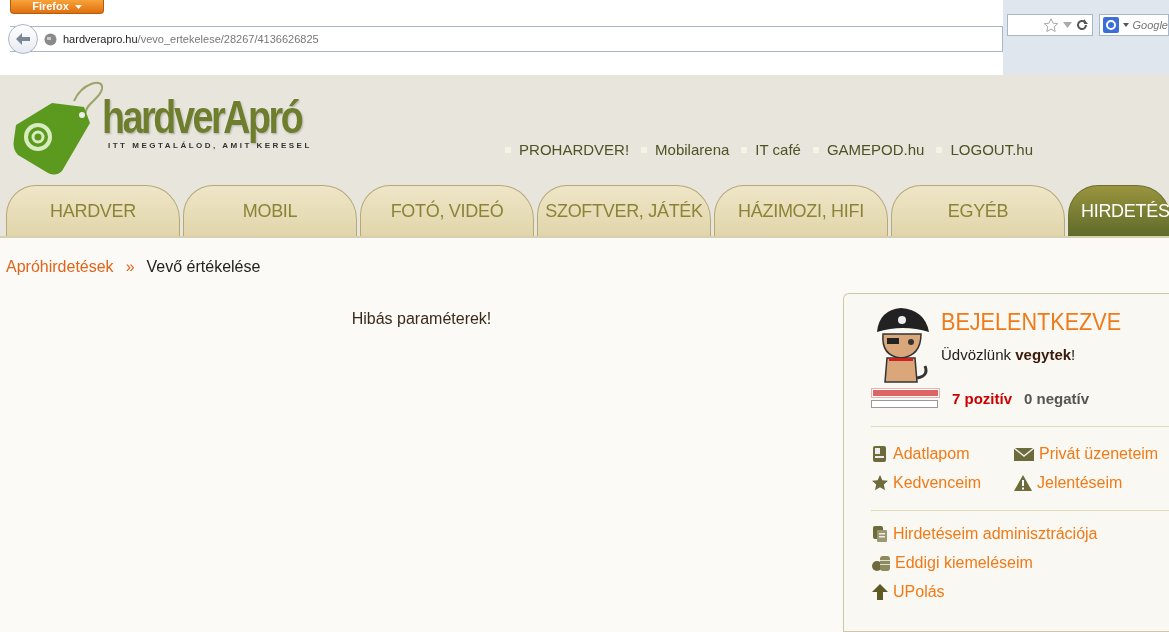 The image size is (1169, 632). Describe the element at coordinates (60, 267) in the screenshot. I see `breadcrumb-link: Apróhirdetések` at that location.